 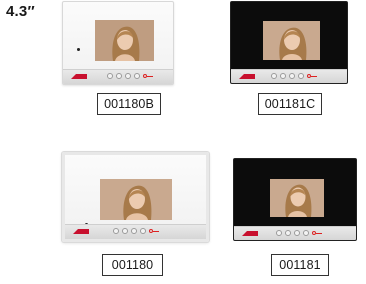 What do you see at coordinates (290, 104) in the screenshot?
I see `product-code: 001181C` at bounding box center [290, 104].